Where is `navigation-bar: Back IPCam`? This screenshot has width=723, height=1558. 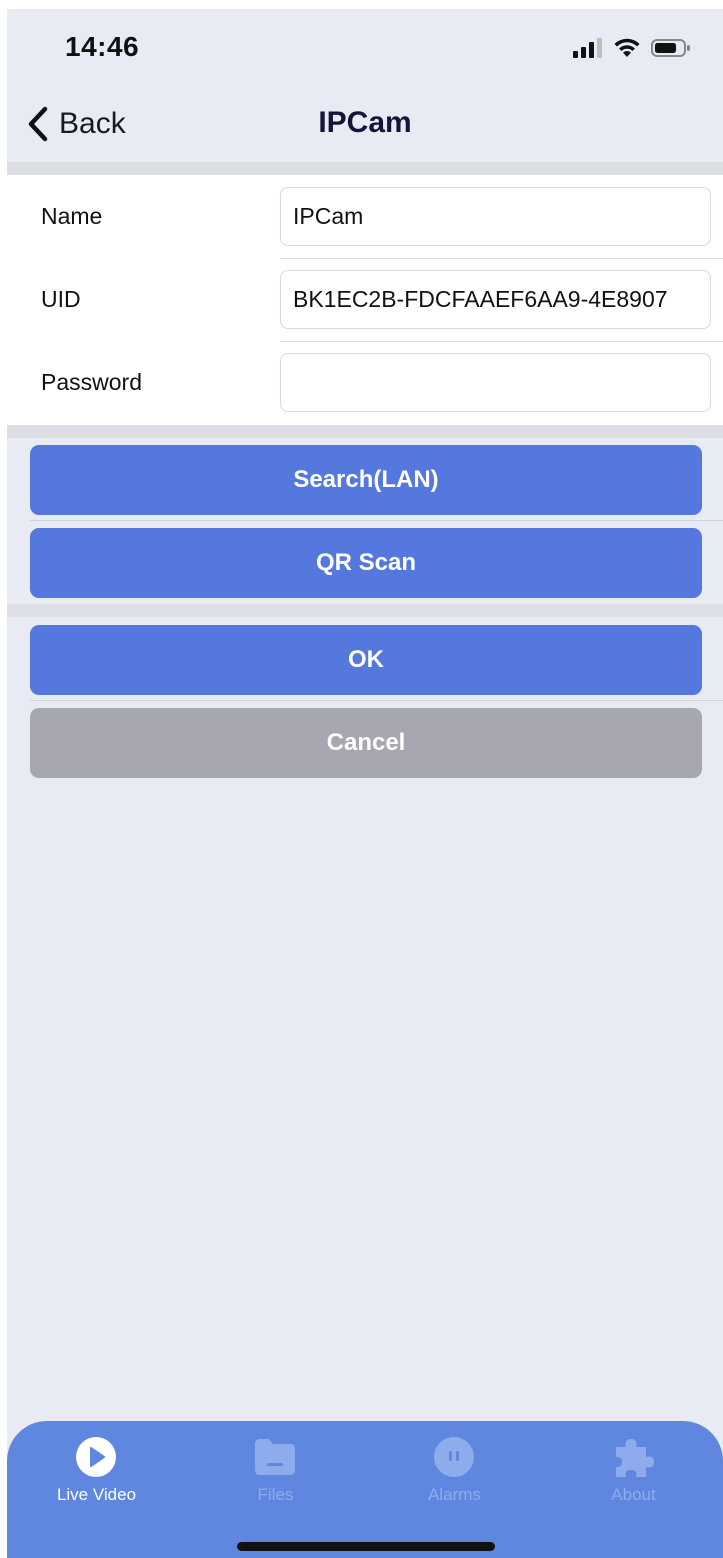 navigation-bar: Back IPCam is located at coordinates (365, 123).